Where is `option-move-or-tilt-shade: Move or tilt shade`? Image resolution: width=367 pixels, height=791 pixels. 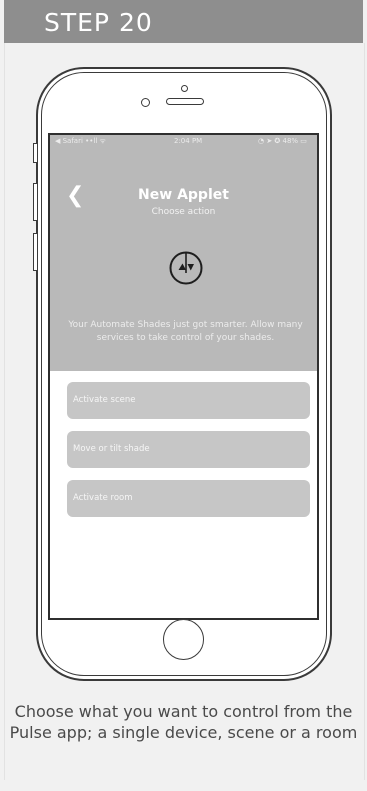 option-move-or-tilt-shade: Move or tilt shade is located at coordinates (188, 449).